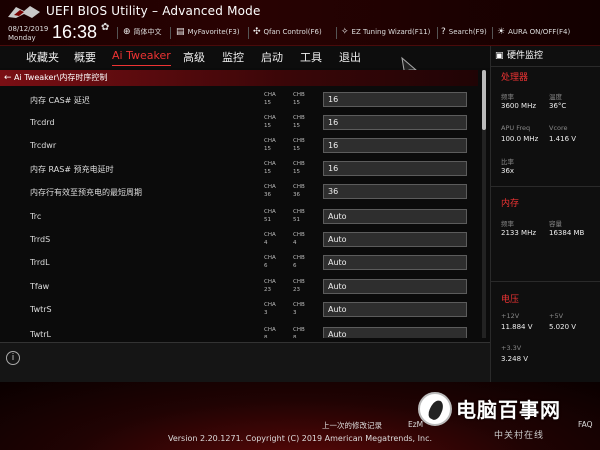  What do you see at coordinates (484, 100) in the screenshot?
I see `scrollbar-thumb` at bounding box center [484, 100].